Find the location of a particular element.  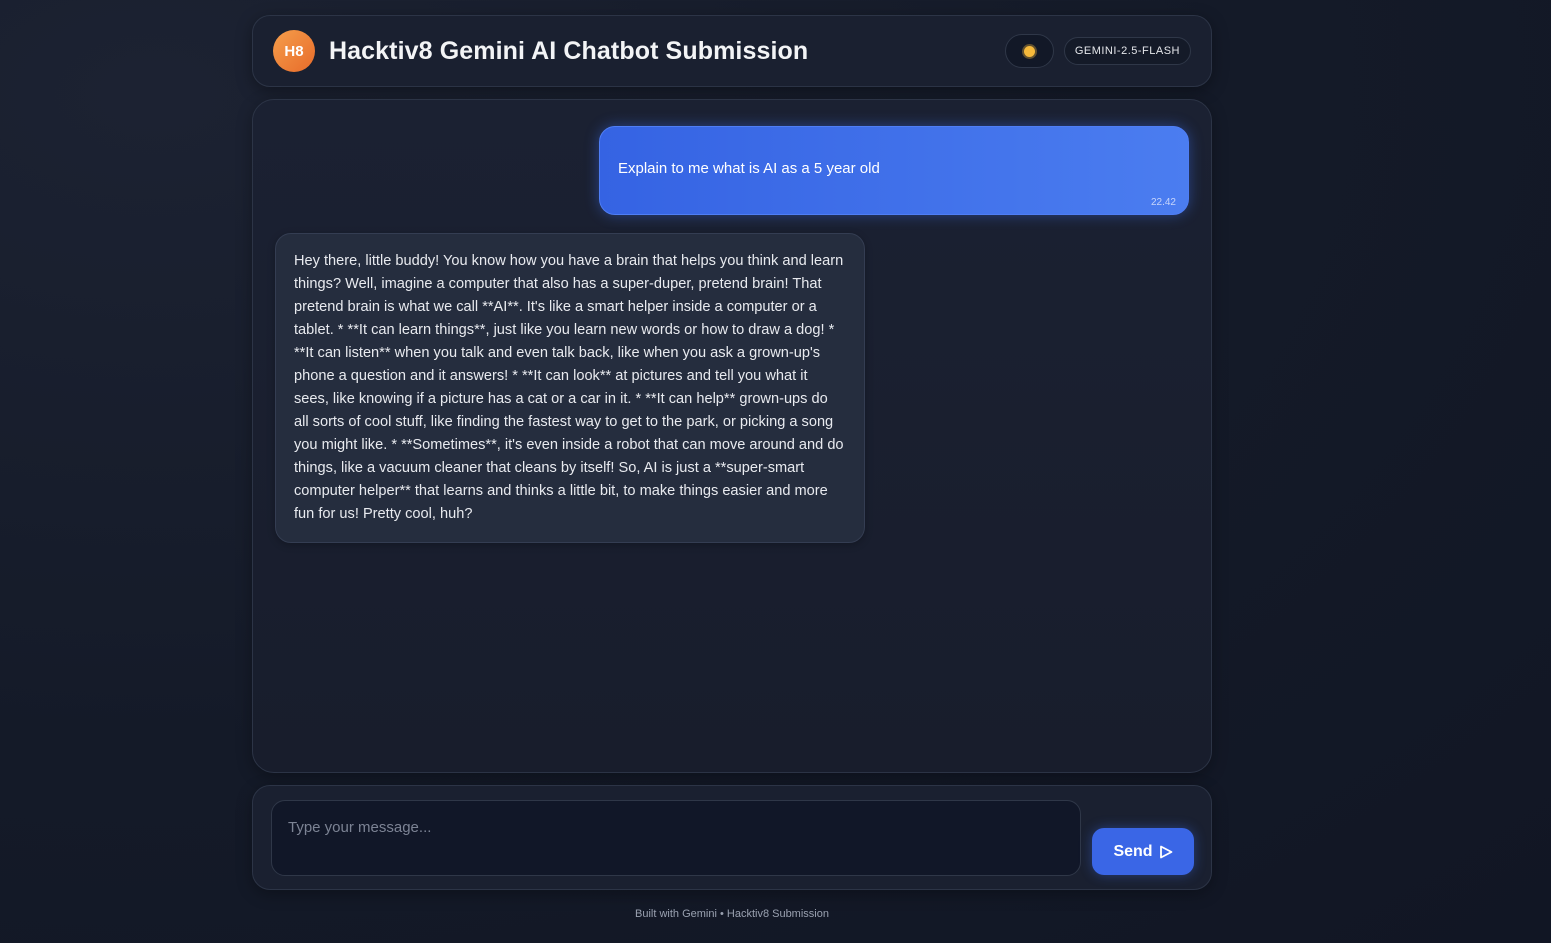

theme-toggle-button is located at coordinates (1029, 51).